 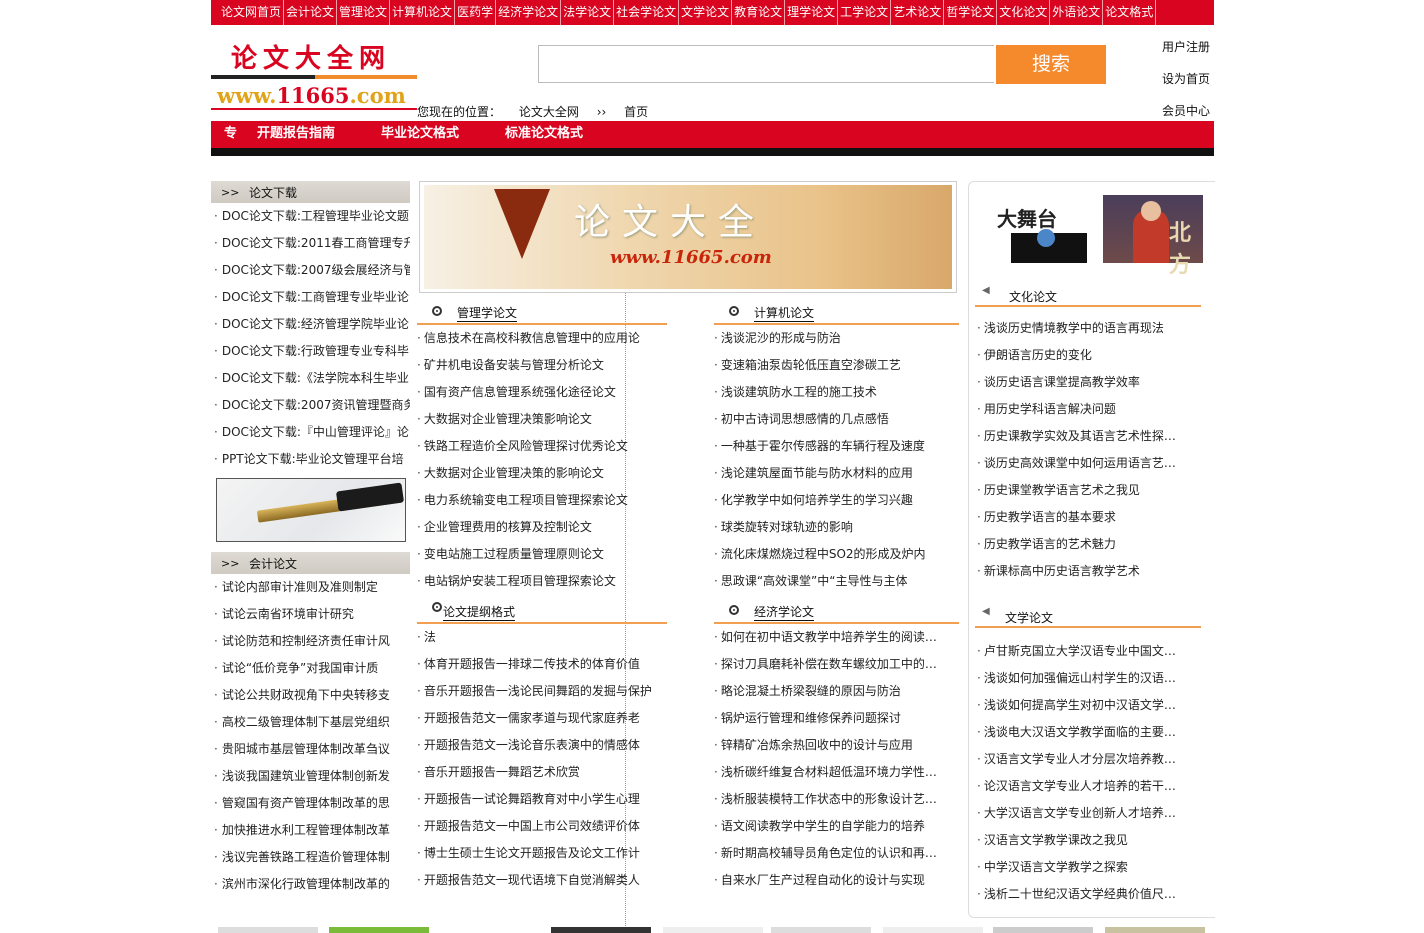 I want to click on list-item-link: DOC论文下载:经济管理学院毕业论, so click(x=310, y=324).